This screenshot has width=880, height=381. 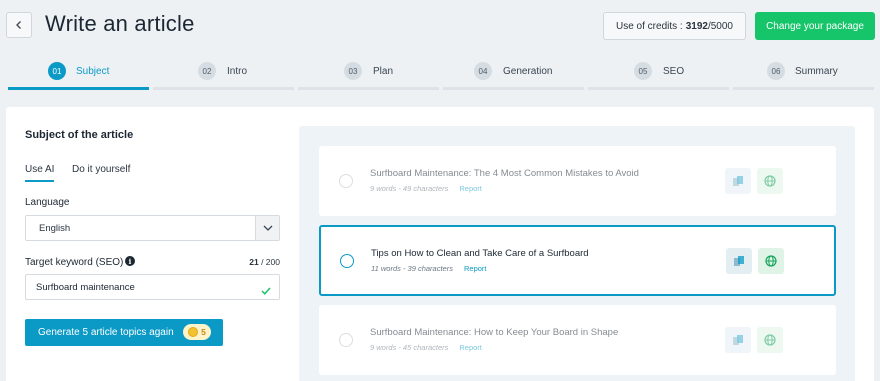 I want to click on language-label: Language, so click(x=47, y=202).